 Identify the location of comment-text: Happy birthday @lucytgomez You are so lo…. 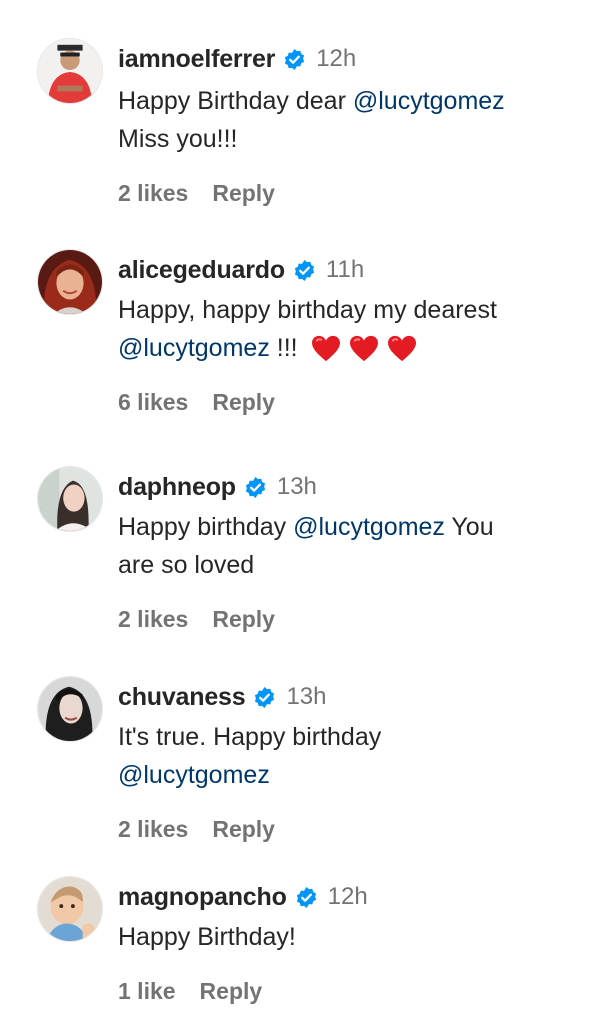
(353, 546).